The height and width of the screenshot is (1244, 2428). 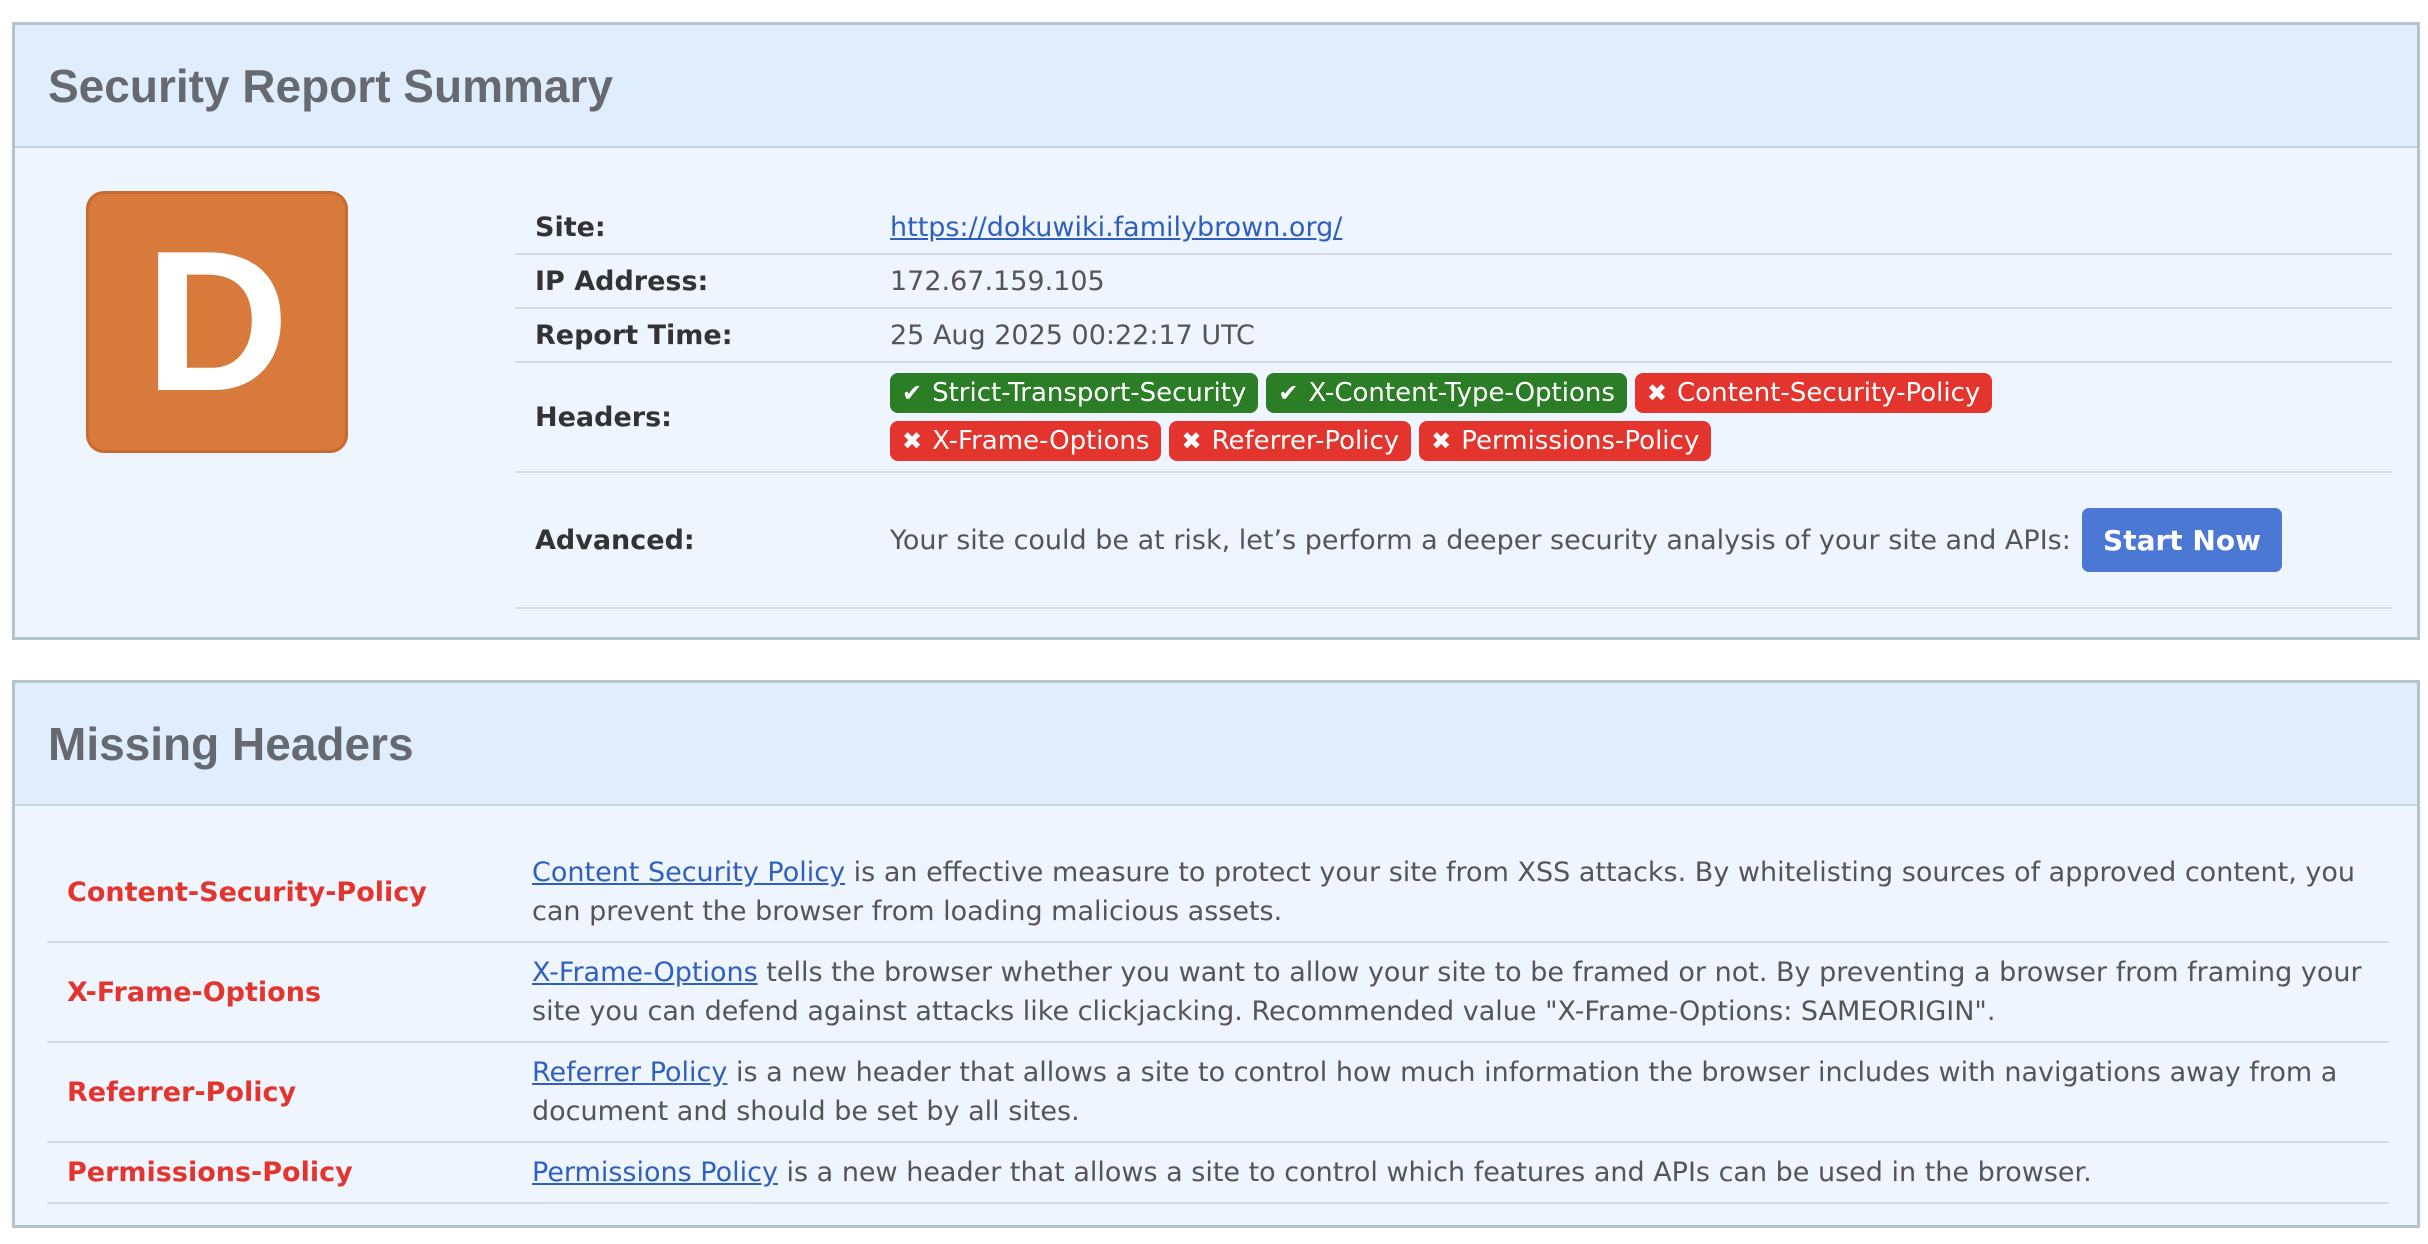 I want to click on headers-label: Headers:, so click(x=603, y=417).